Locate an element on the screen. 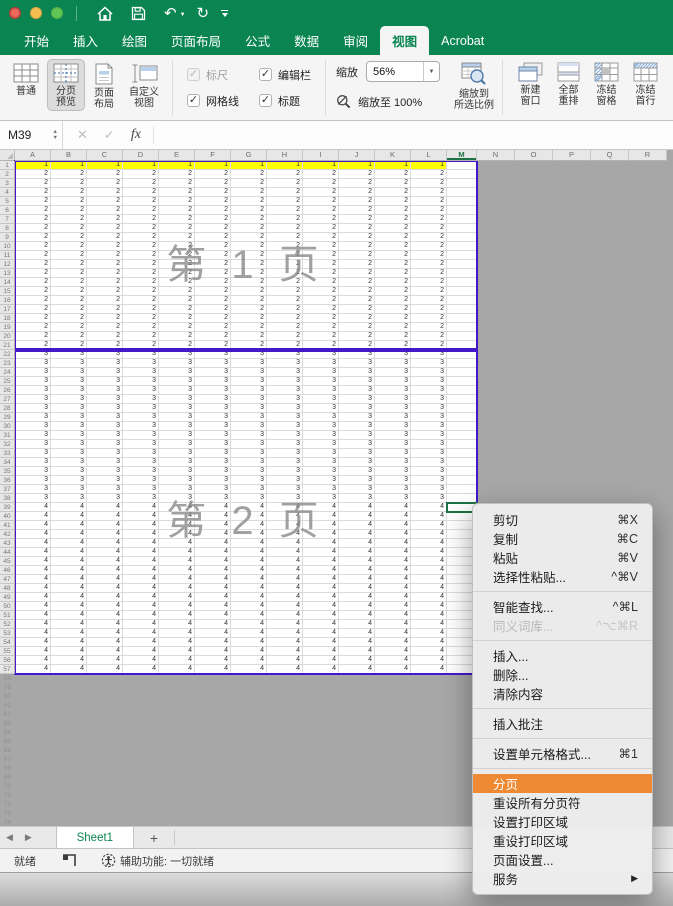  row-header-41: 41 is located at coordinates (7, 525).